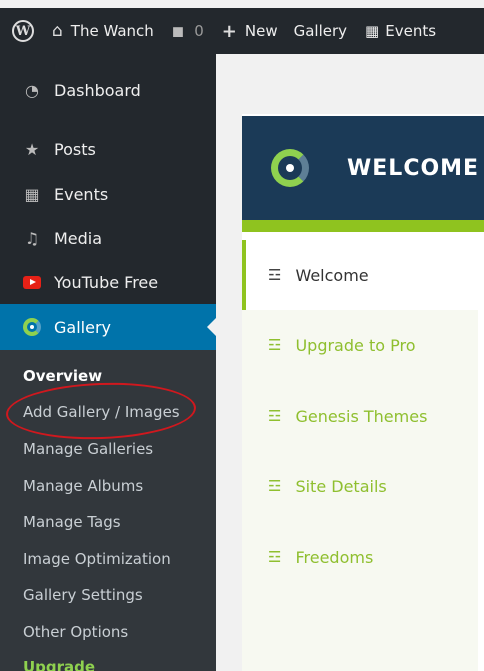 This screenshot has width=484, height=671. I want to click on media-icon: ♫, so click(32, 238).